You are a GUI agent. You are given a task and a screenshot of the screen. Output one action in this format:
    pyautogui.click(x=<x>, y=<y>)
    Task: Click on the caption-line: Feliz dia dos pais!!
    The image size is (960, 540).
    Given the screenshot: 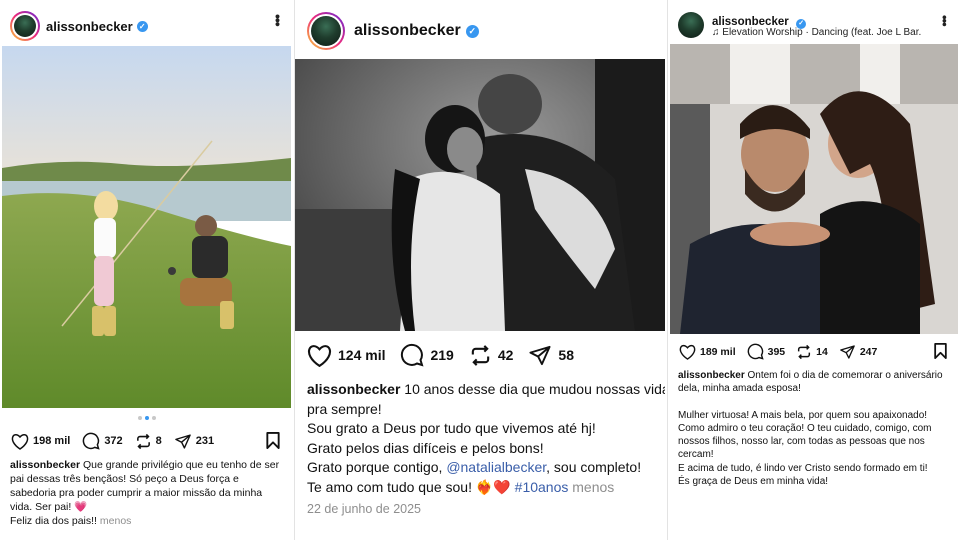 What is the action you would take?
    pyautogui.click(x=53, y=521)
    